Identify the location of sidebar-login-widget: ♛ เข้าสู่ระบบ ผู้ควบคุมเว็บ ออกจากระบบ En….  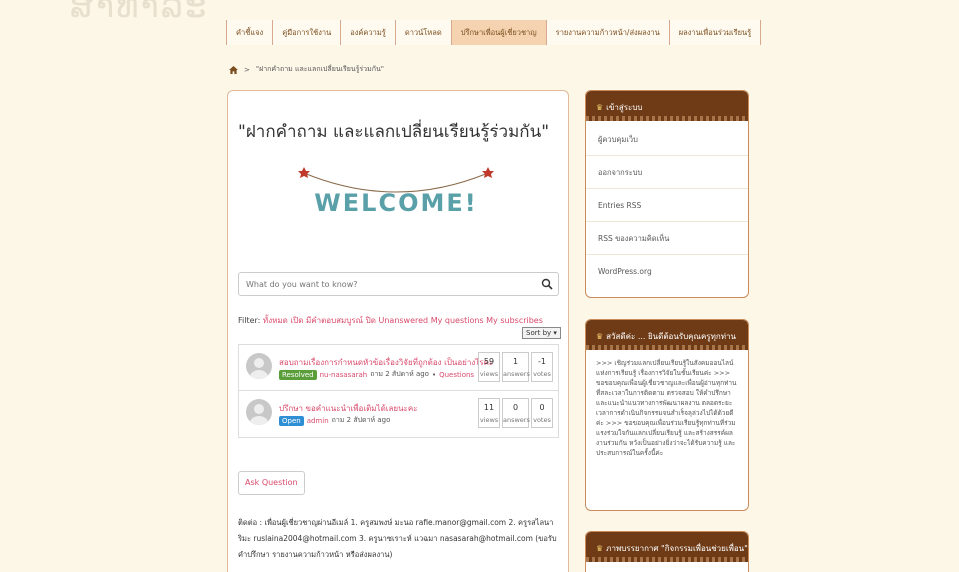
(667, 194).